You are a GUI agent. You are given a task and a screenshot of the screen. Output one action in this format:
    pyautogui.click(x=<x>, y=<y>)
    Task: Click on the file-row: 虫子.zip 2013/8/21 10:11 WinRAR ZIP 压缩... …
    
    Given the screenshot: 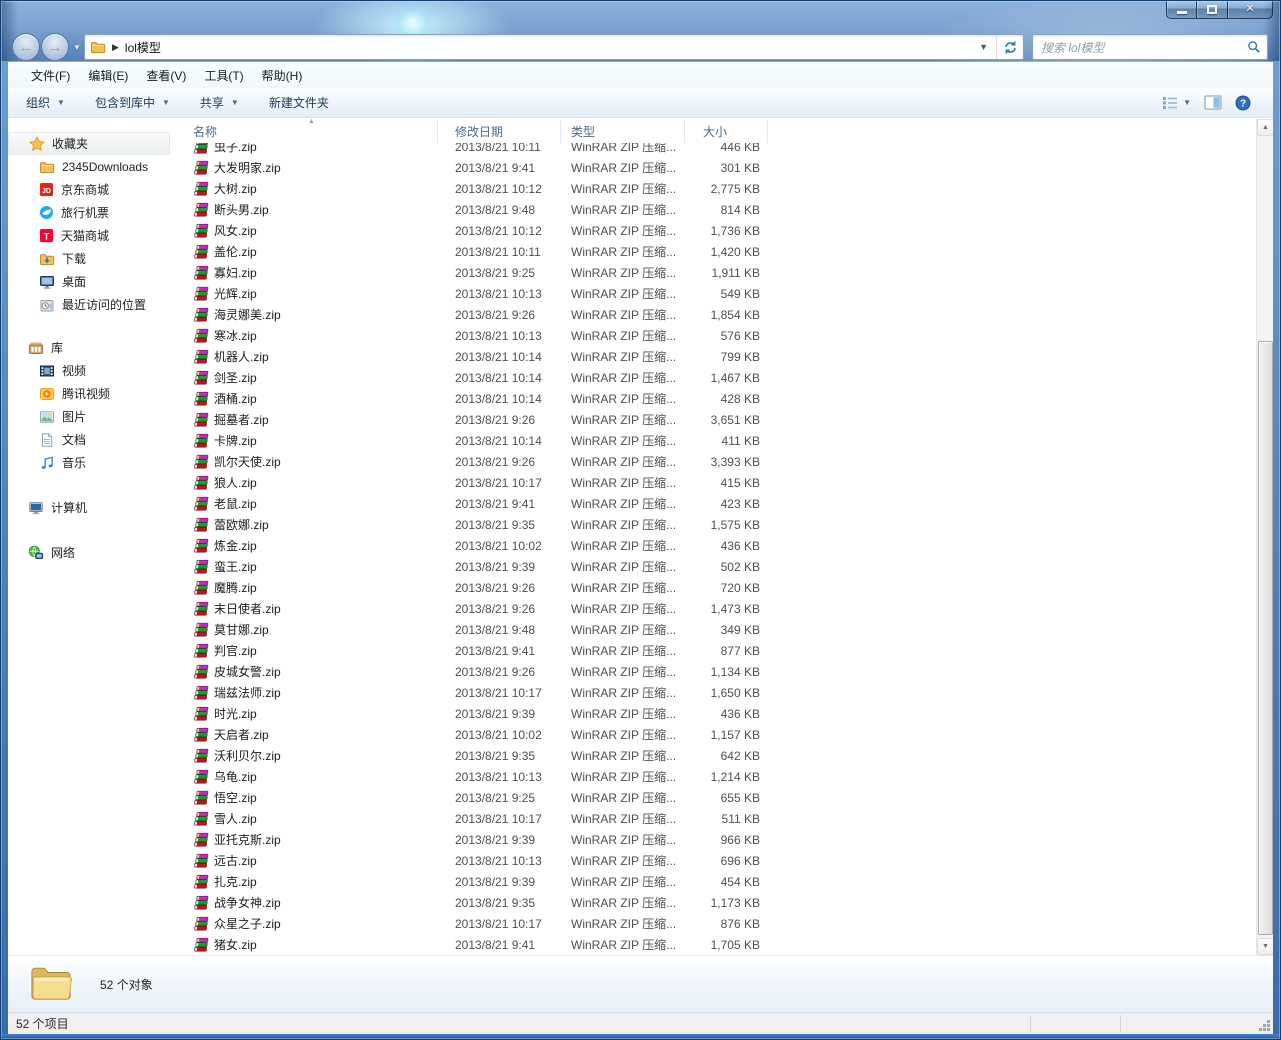 What is the action you would take?
    pyautogui.click(x=718, y=150)
    